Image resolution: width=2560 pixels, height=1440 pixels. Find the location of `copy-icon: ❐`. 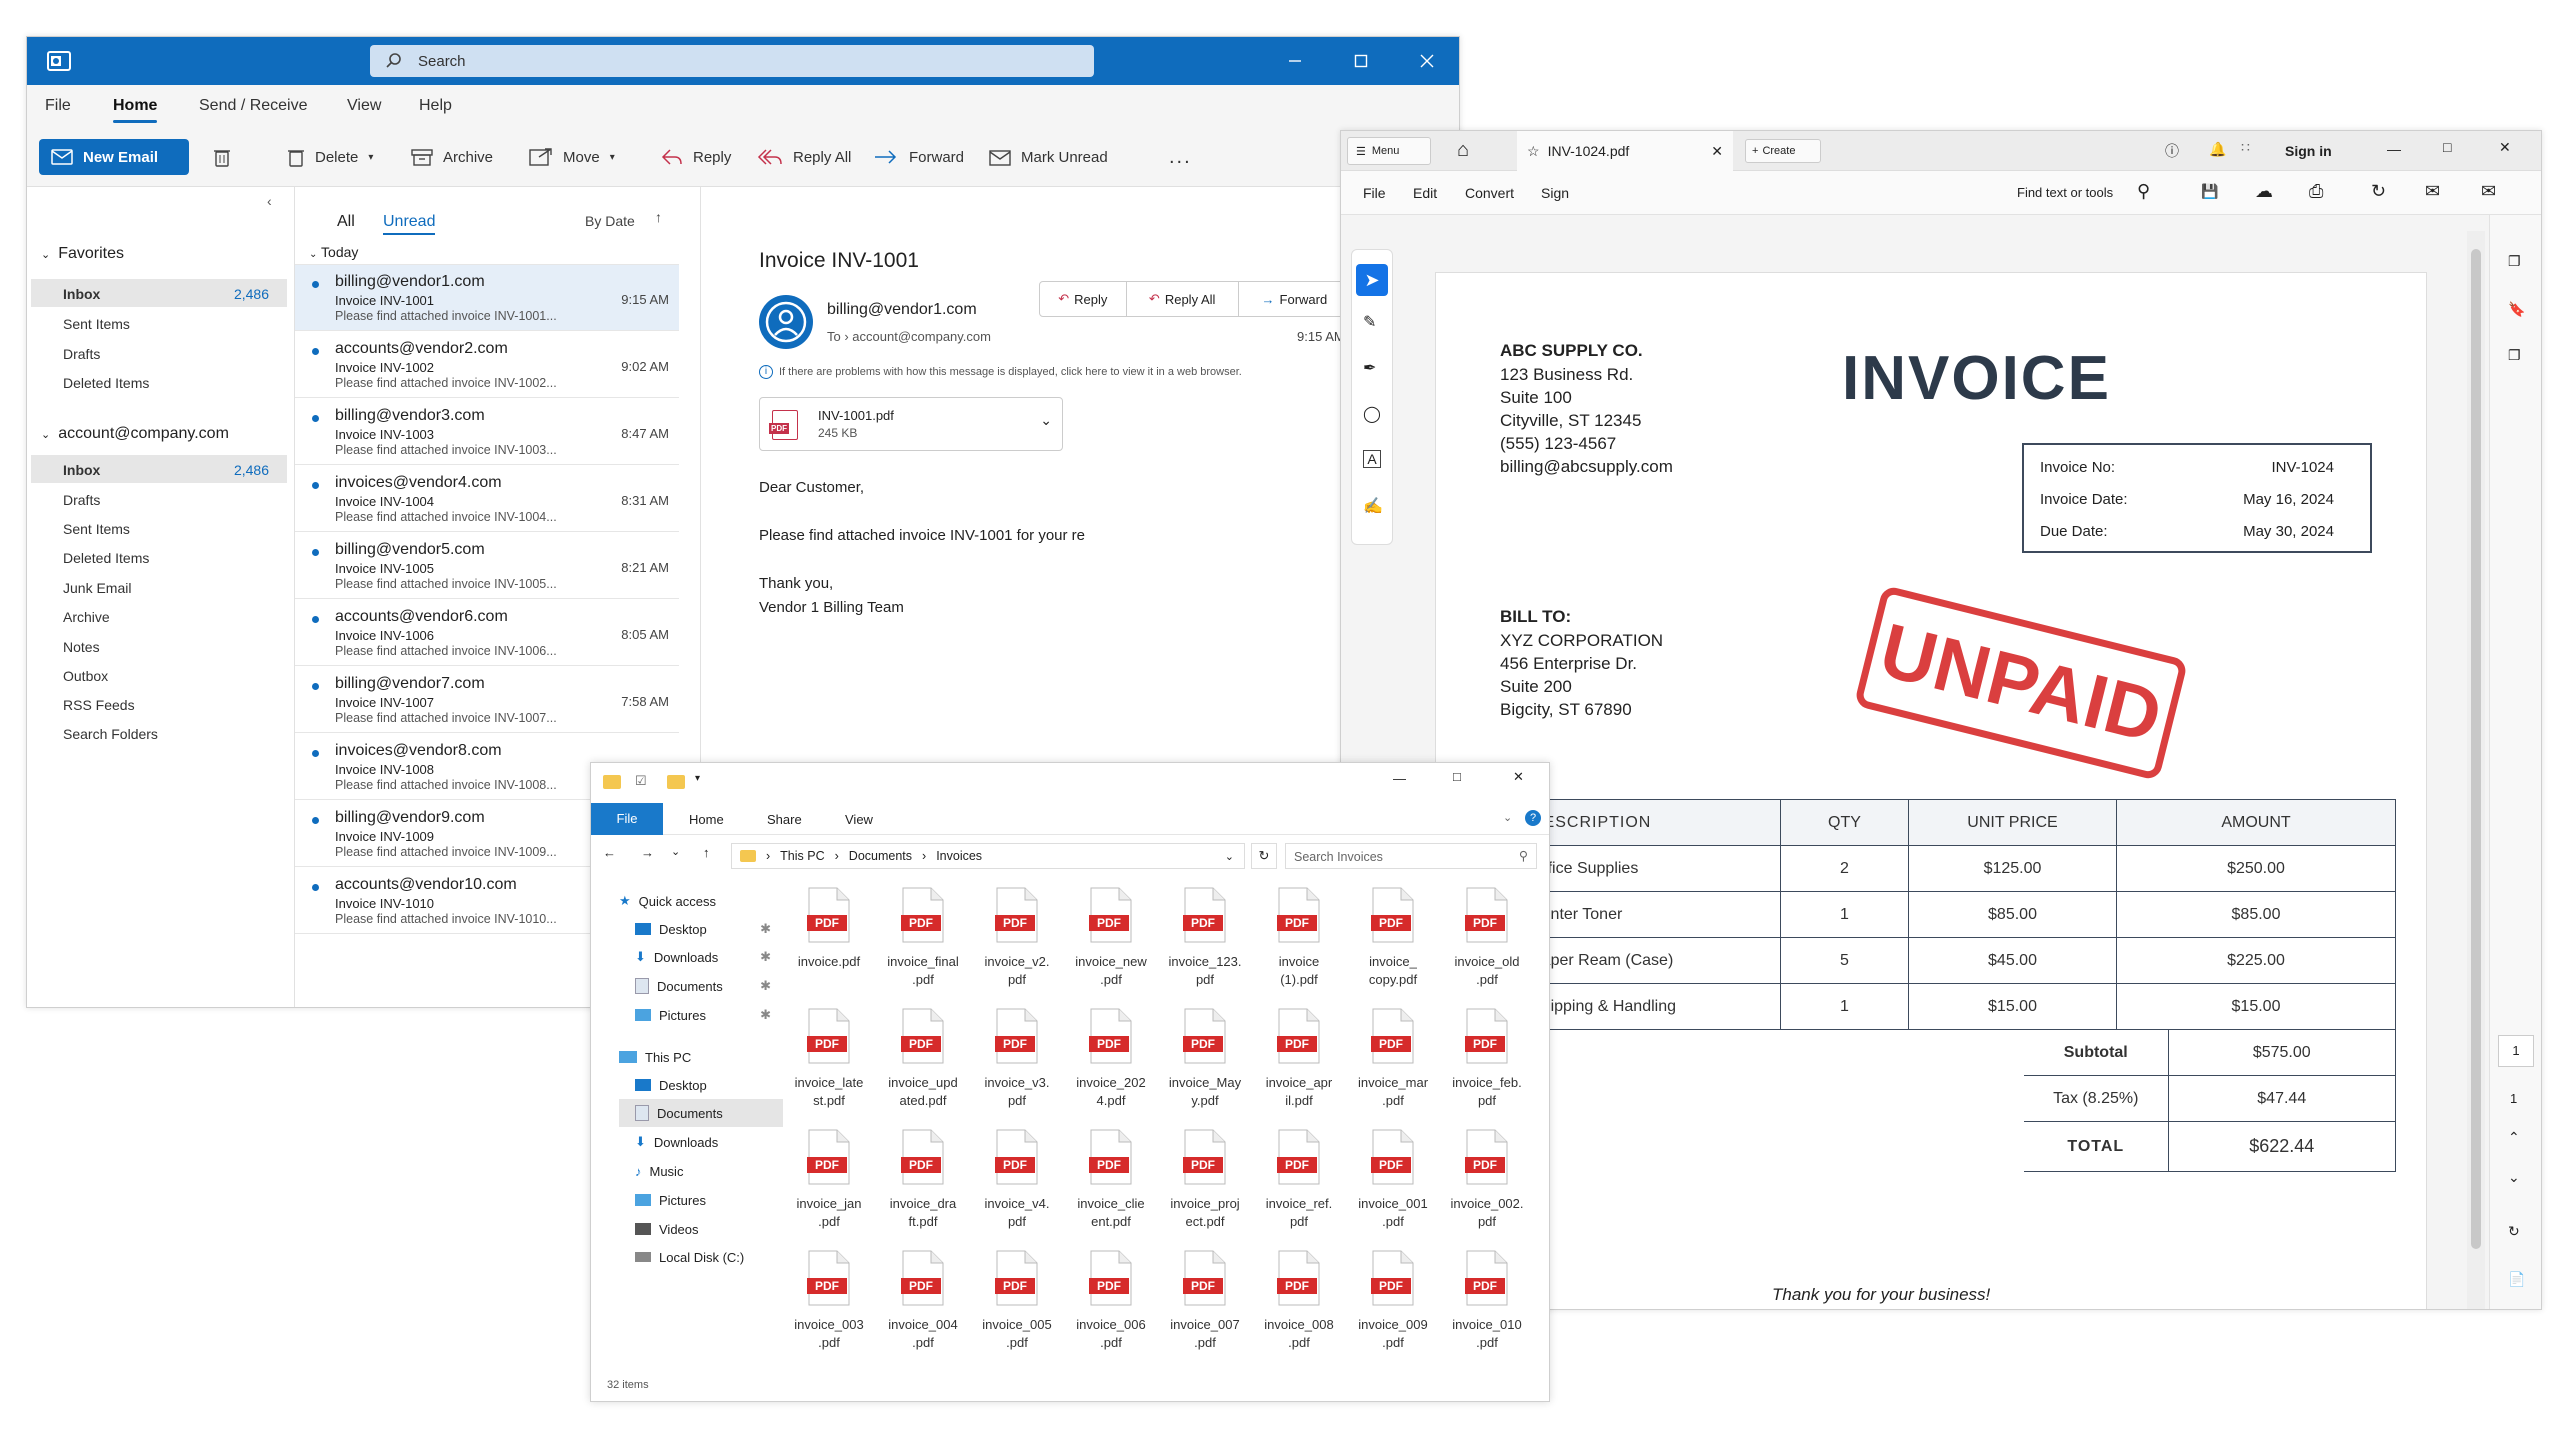

copy-icon: ❐ is located at coordinates (2514, 355).